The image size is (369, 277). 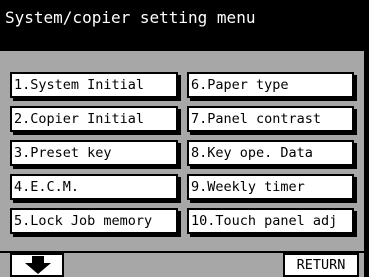 What do you see at coordinates (94, 85) in the screenshot?
I see `menu-button-system-initial: 1.System Initial` at bounding box center [94, 85].